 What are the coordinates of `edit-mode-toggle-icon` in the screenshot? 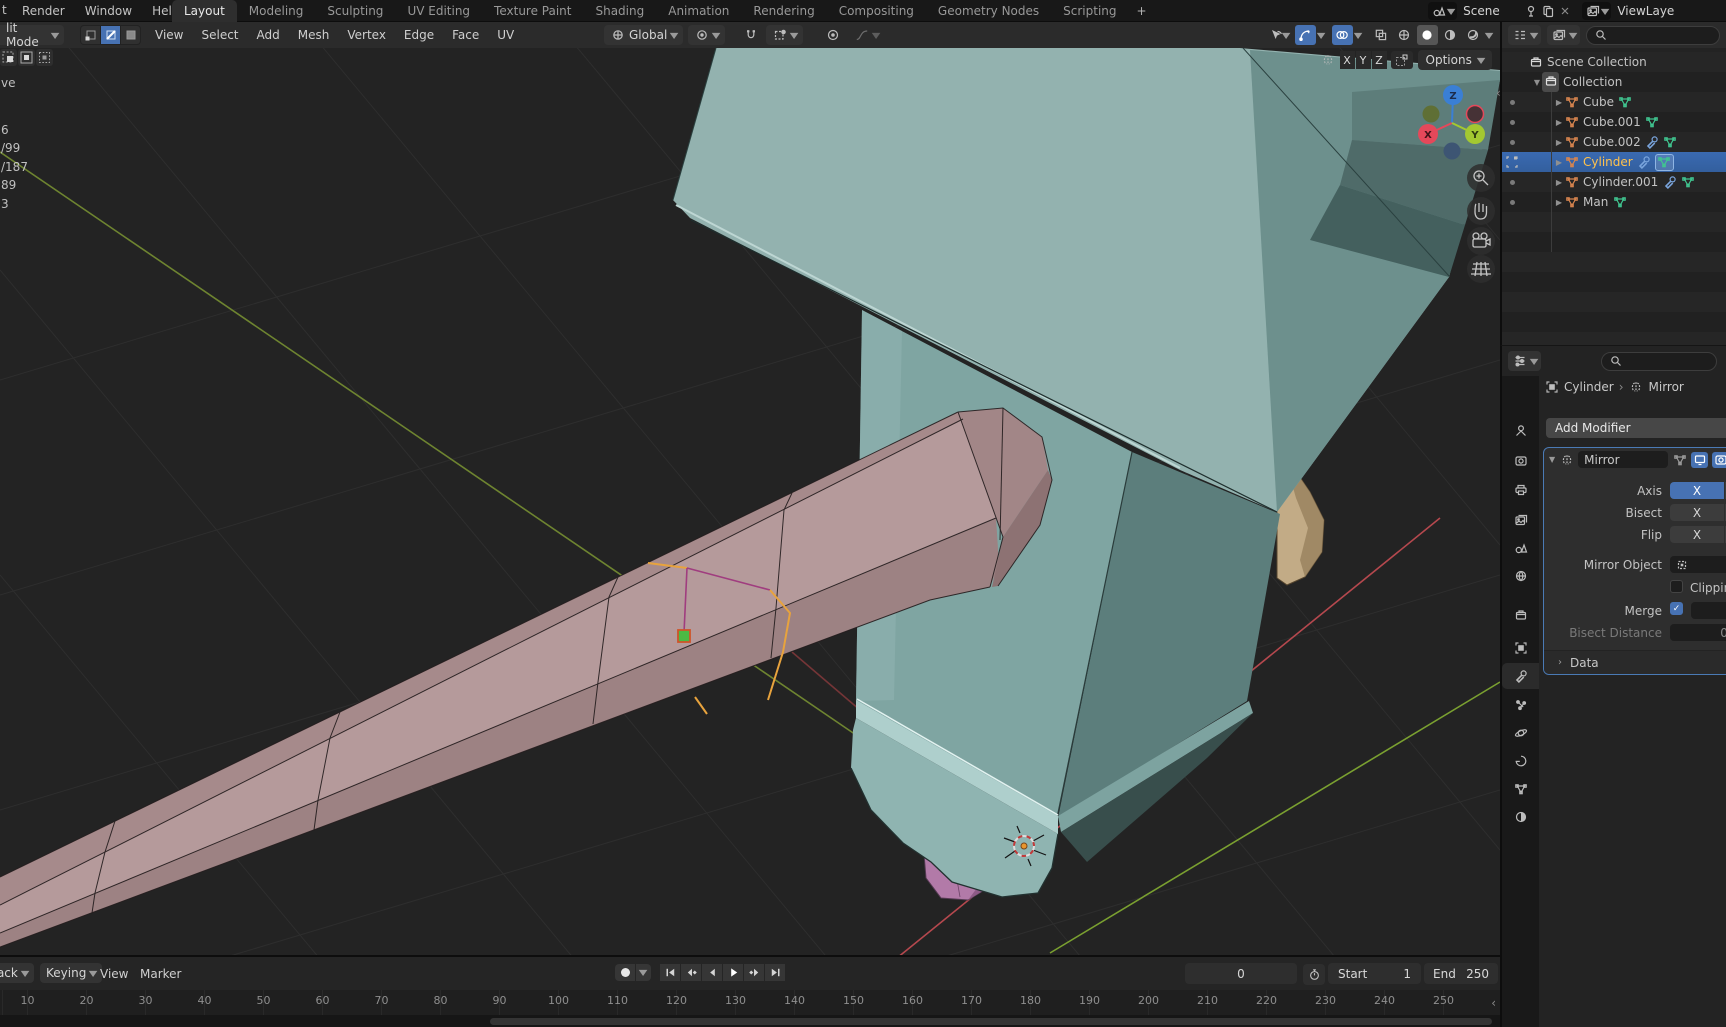 It's located at (1679, 459).